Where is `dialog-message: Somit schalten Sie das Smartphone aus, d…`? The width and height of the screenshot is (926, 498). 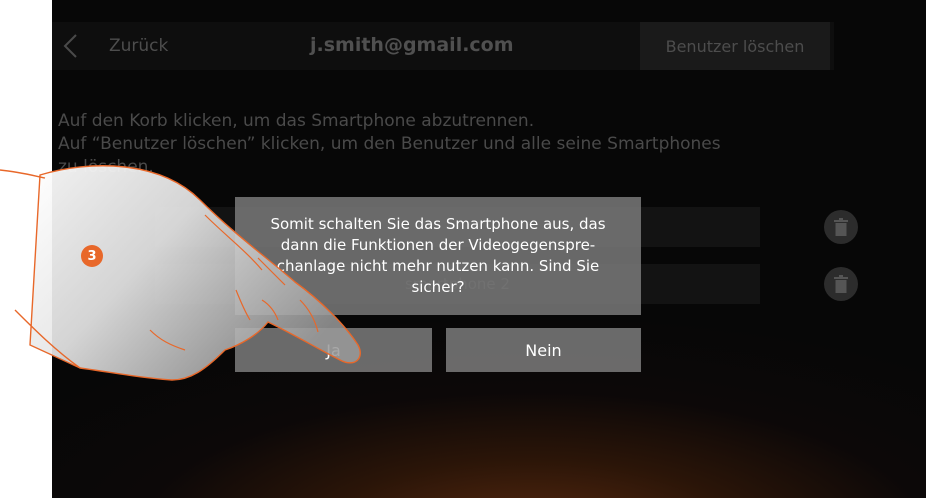 dialog-message: Somit schalten Sie das Smartphone aus, d… is located at coordinates (438, 255).